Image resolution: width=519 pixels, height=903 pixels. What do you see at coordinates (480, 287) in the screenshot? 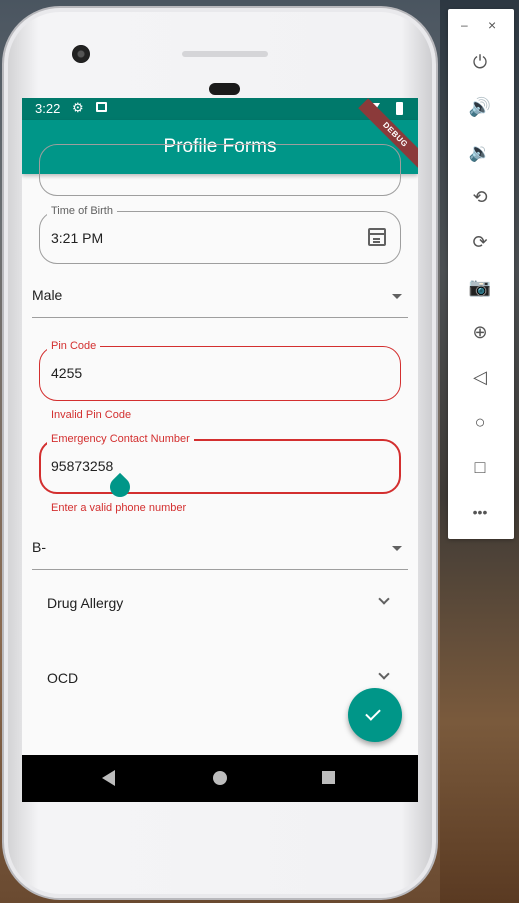
I see `camera-icon: 📷` at bounding box center [480, 287].